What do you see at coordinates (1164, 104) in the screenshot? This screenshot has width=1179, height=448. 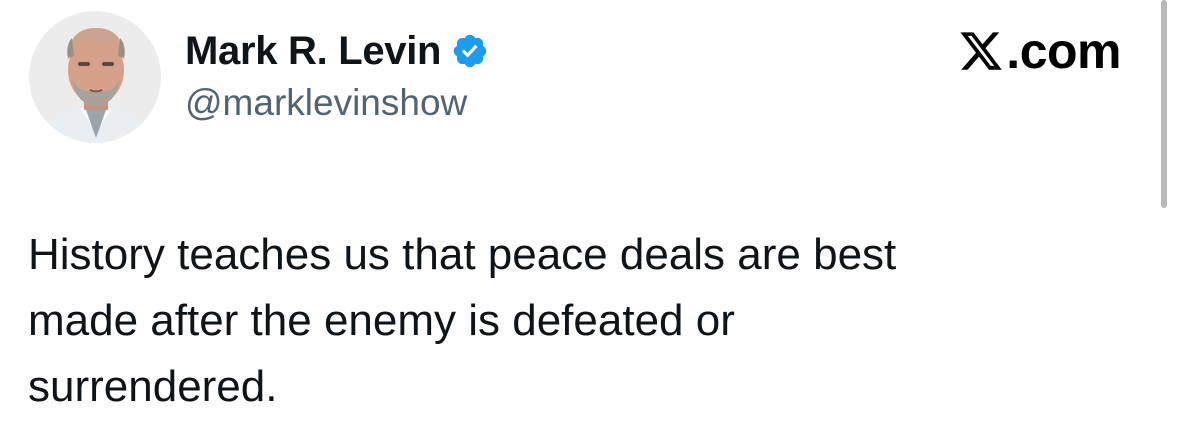 I see `scrollbar` at bounding box center [1164, 104].